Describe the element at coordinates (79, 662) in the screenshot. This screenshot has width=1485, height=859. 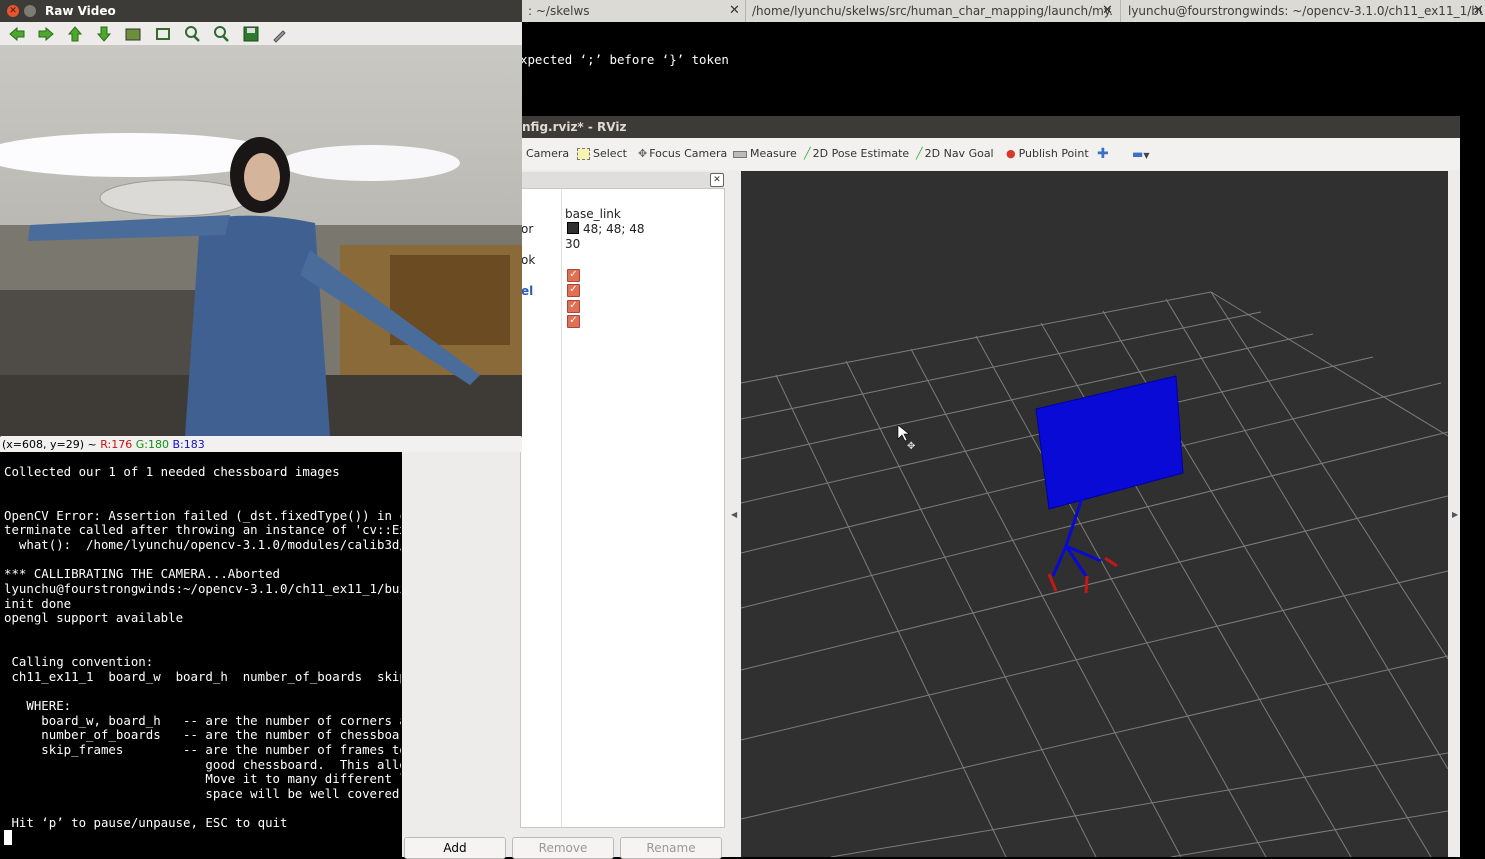
I see `terminal-line: Calling convention:` at that location.